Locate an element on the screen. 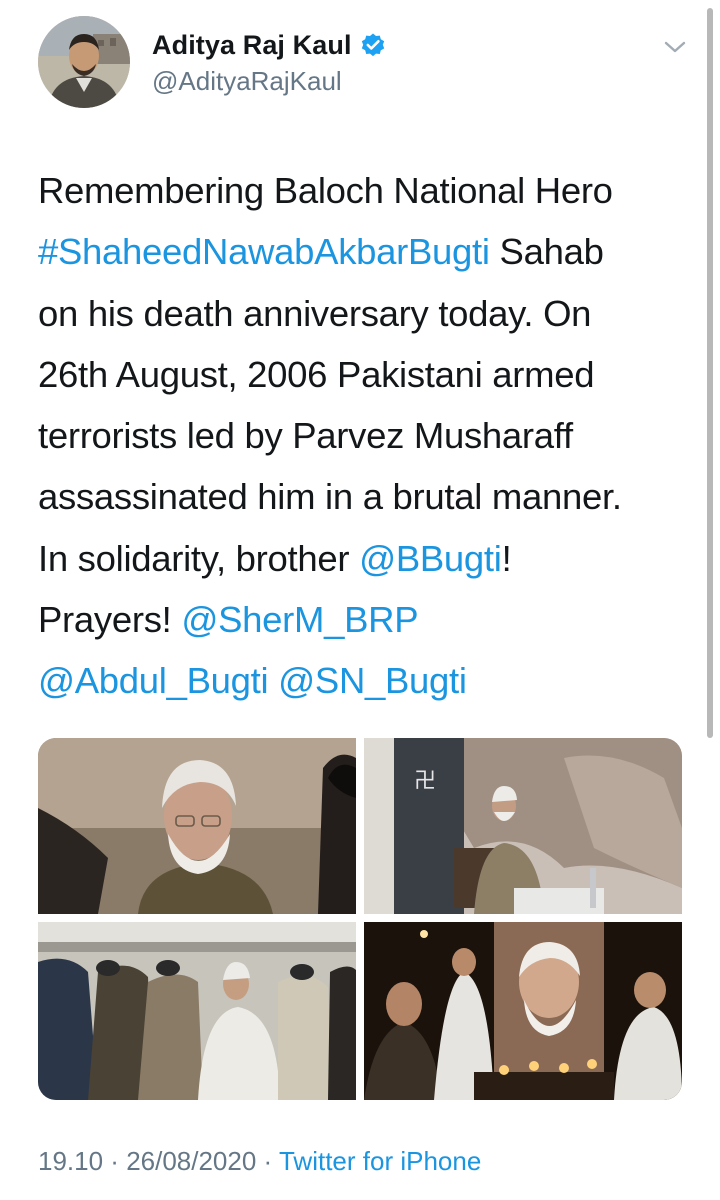 This screenshot has width=720, height=1200. tweet-text-line: @Abdul_Bugti @SN_Bugti is located at coordinates (368, 680).